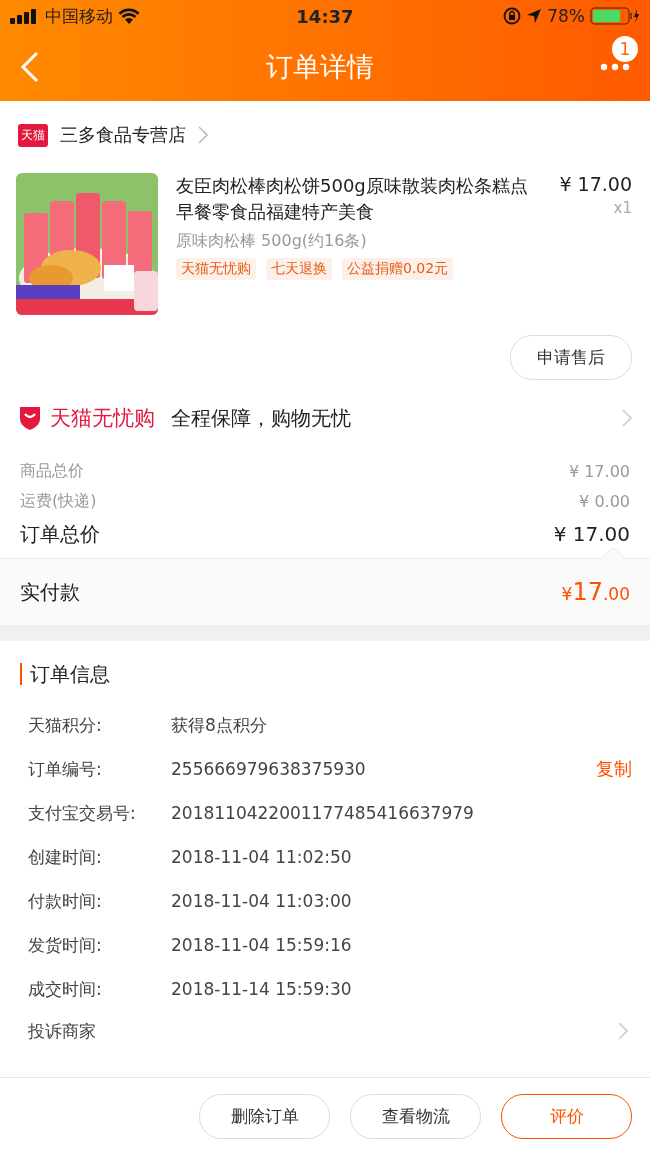 Image resolution: width=650 pixels, height=1155 pixels. What do you see at coordinates (261, 418) in the screenshot?
I see `guarantee-text: 全程保障，购物无忧` at bounding box center [261, 418].